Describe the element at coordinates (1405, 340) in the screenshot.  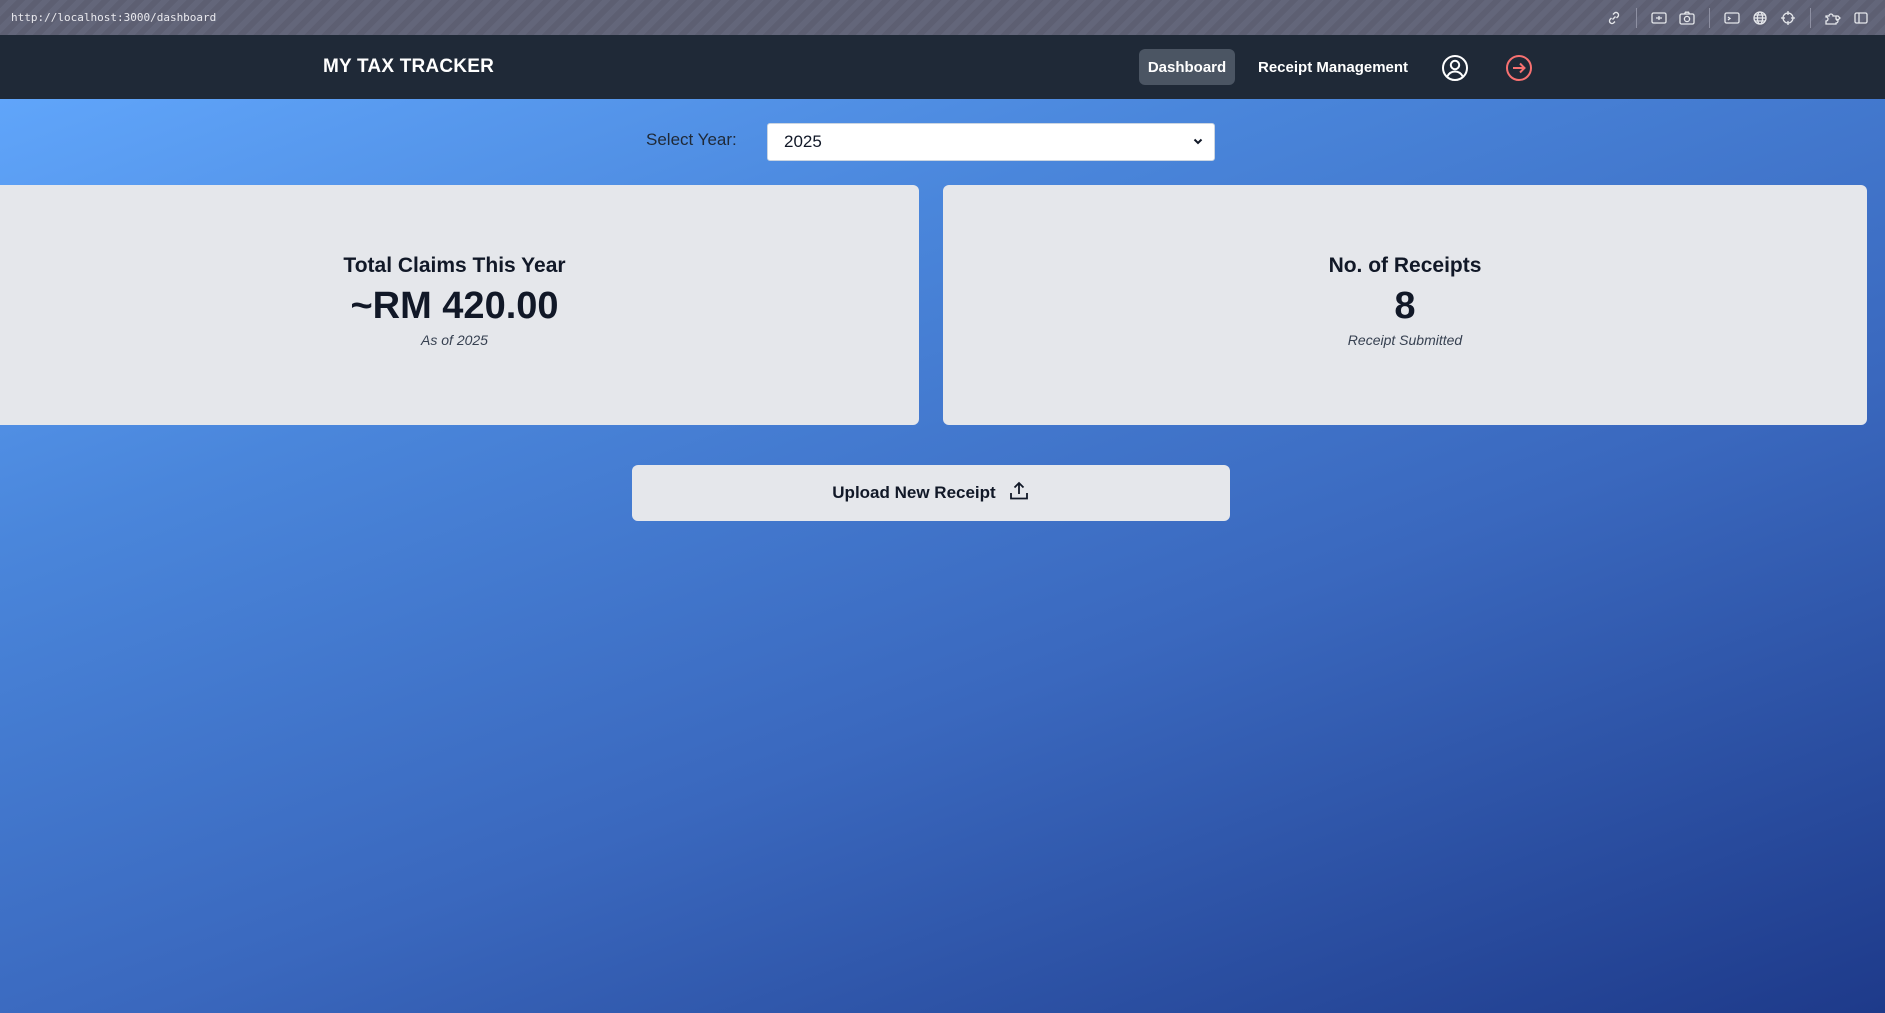
I see `receipts-count-subtitle: Receipt Submitted` at that location.